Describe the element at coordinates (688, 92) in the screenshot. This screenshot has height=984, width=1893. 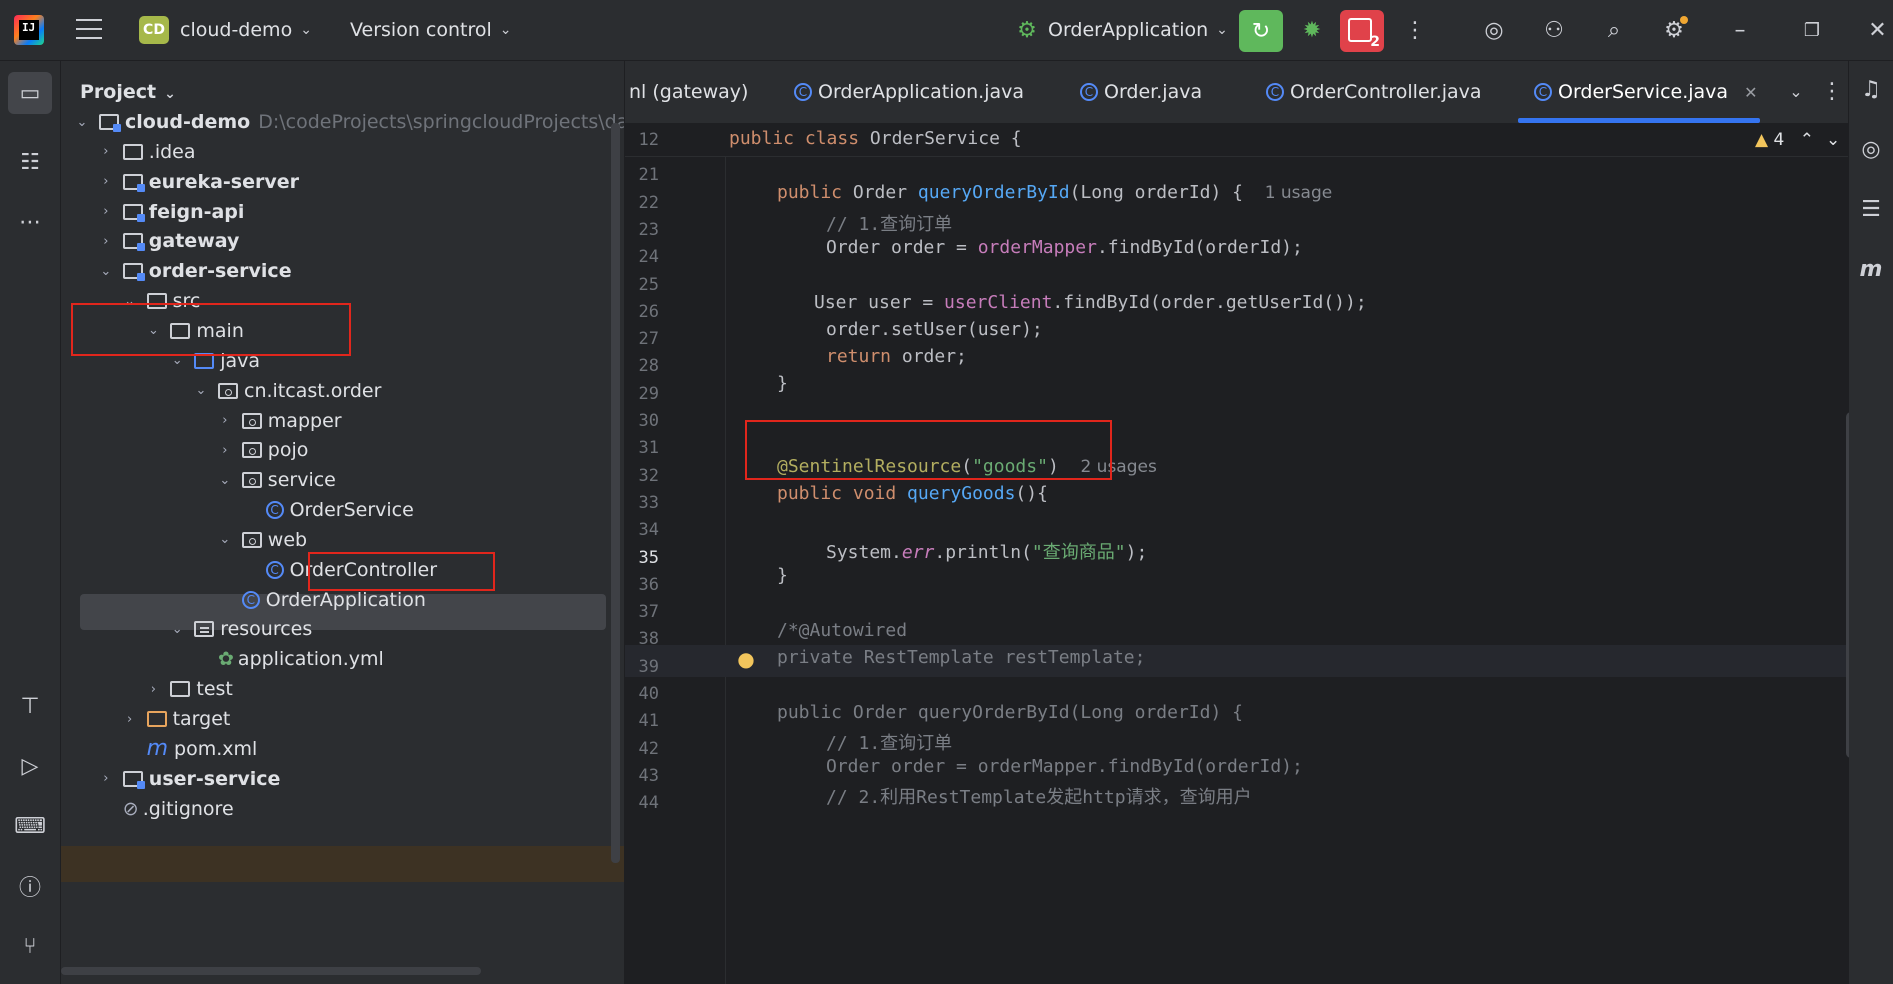
I see `tab-gateway: nl (gateway)` at that location.